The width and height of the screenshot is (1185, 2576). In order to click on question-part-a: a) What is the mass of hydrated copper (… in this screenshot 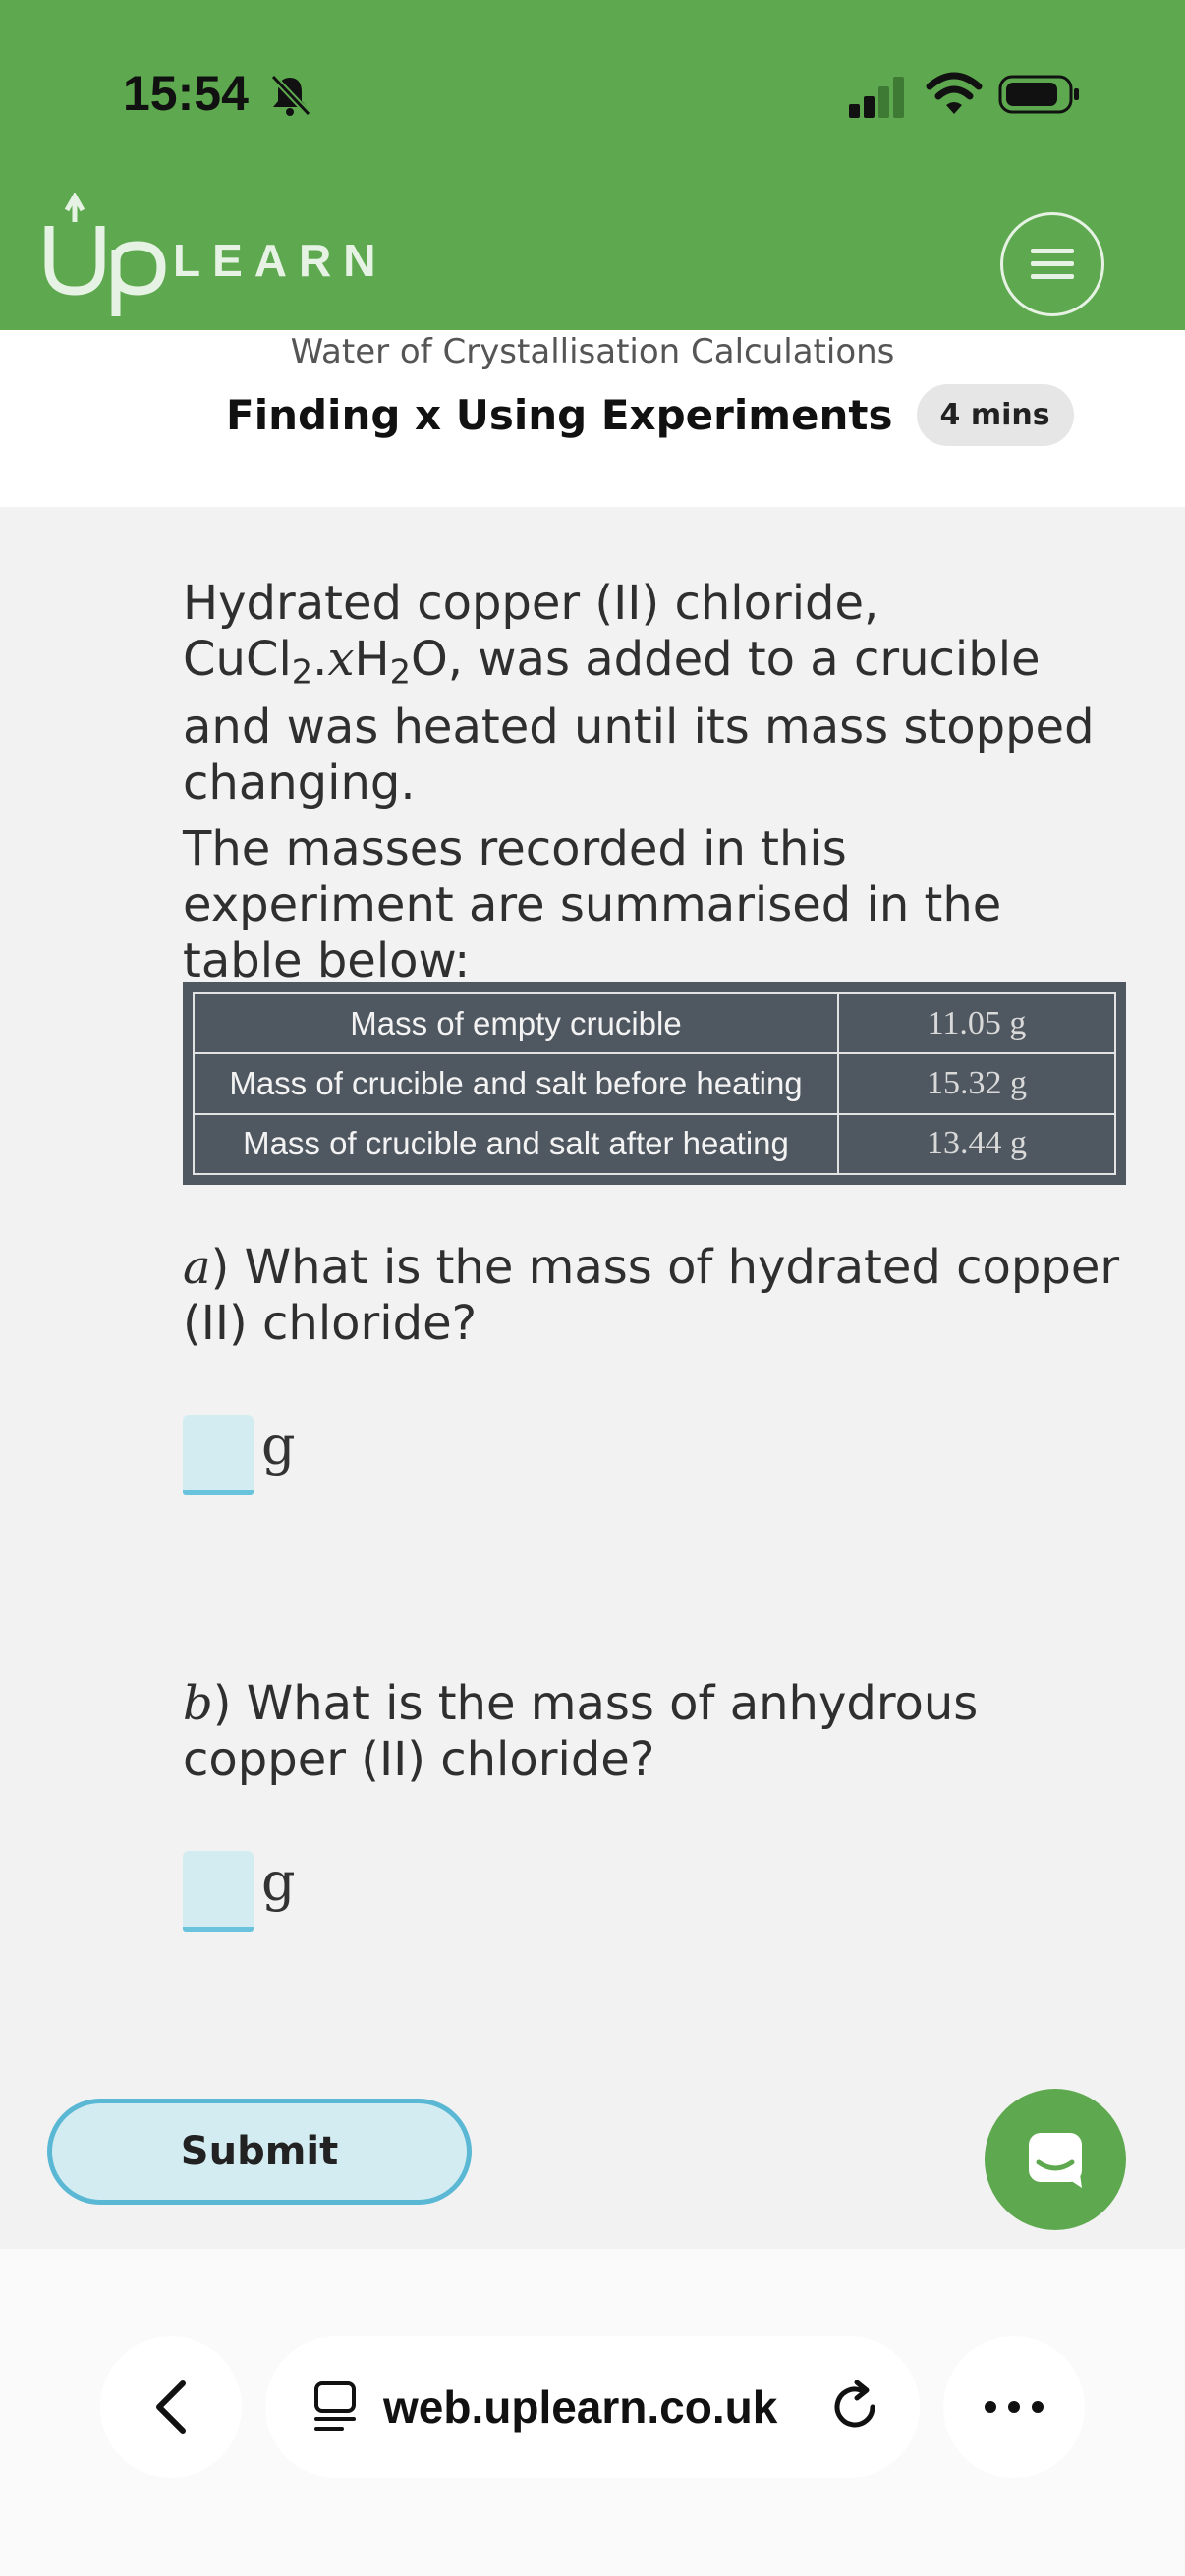, I will do `click(655, 1296)`.